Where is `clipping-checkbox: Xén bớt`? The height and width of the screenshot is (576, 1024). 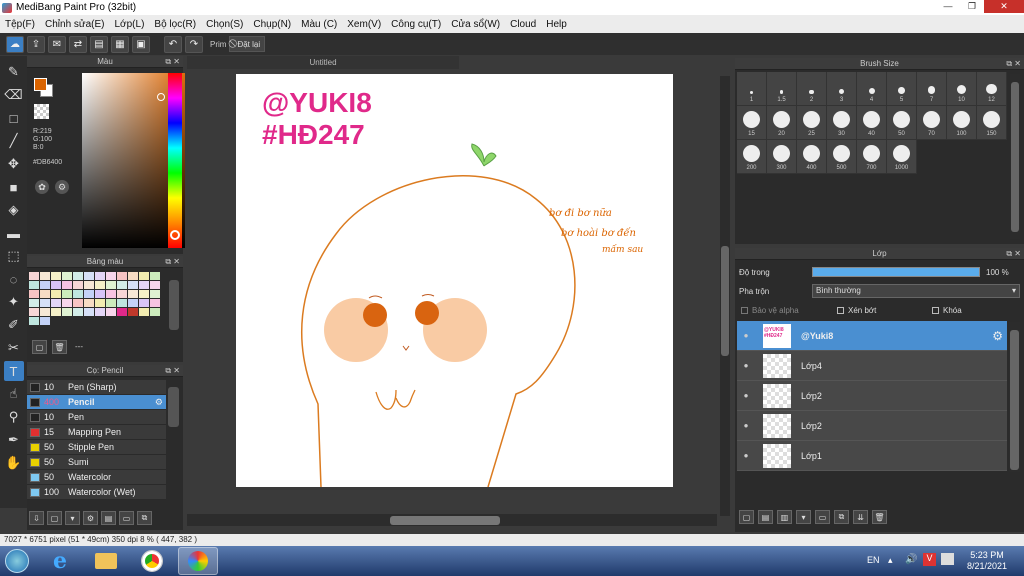
clipping-checkbox: Xén bớt is located at coordinates (856, 310).